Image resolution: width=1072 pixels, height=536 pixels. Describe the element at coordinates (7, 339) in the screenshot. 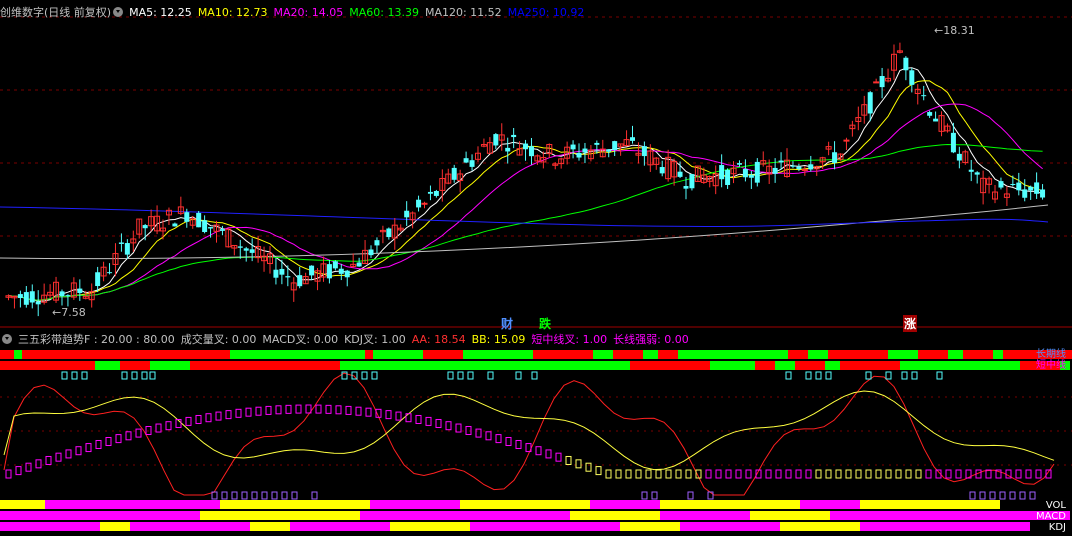

I see `indicator-settings-icon` at that location.